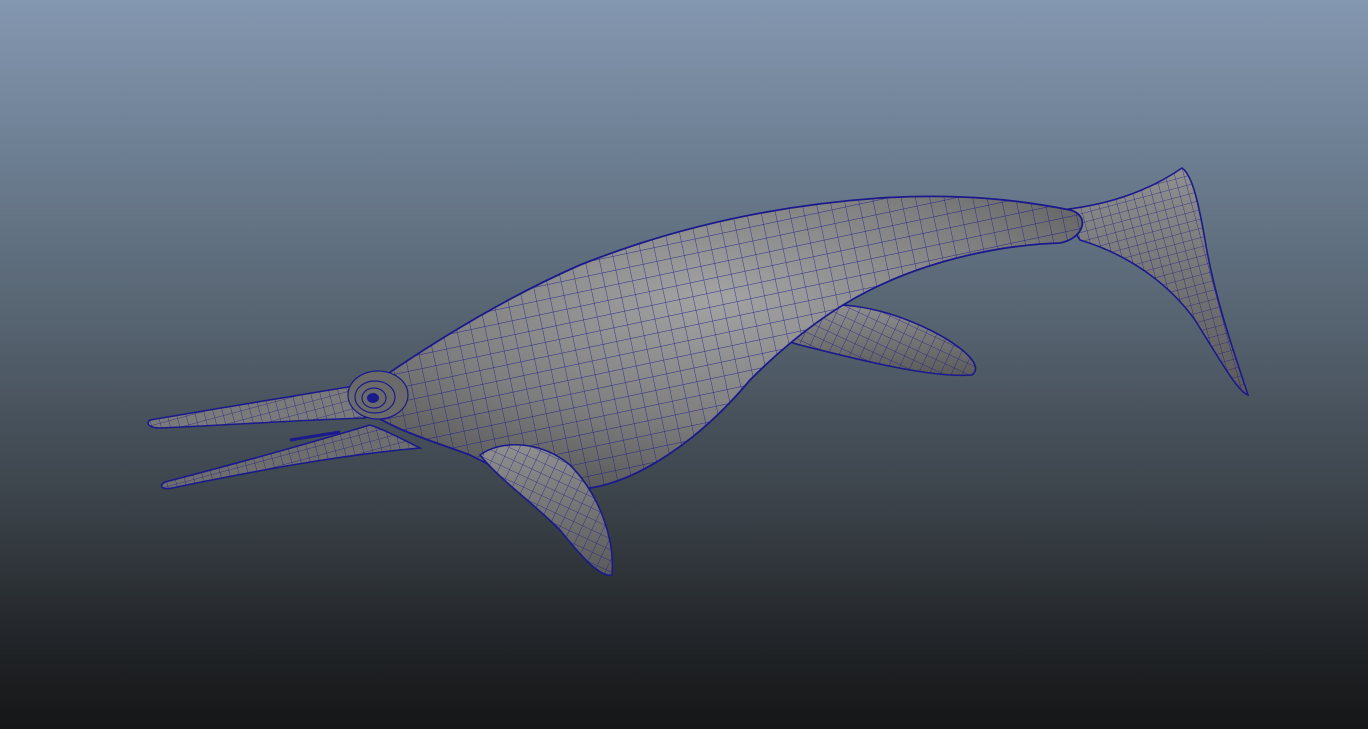  I want to click on tail-fluke, so click(1154, 282).